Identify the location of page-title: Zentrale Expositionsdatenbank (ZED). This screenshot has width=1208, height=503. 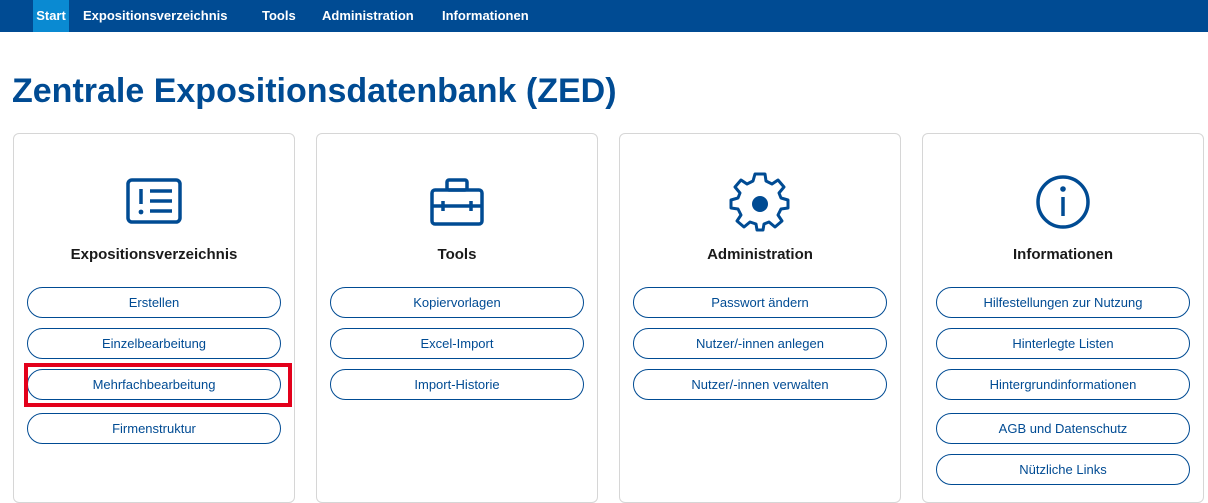
(314, 91).